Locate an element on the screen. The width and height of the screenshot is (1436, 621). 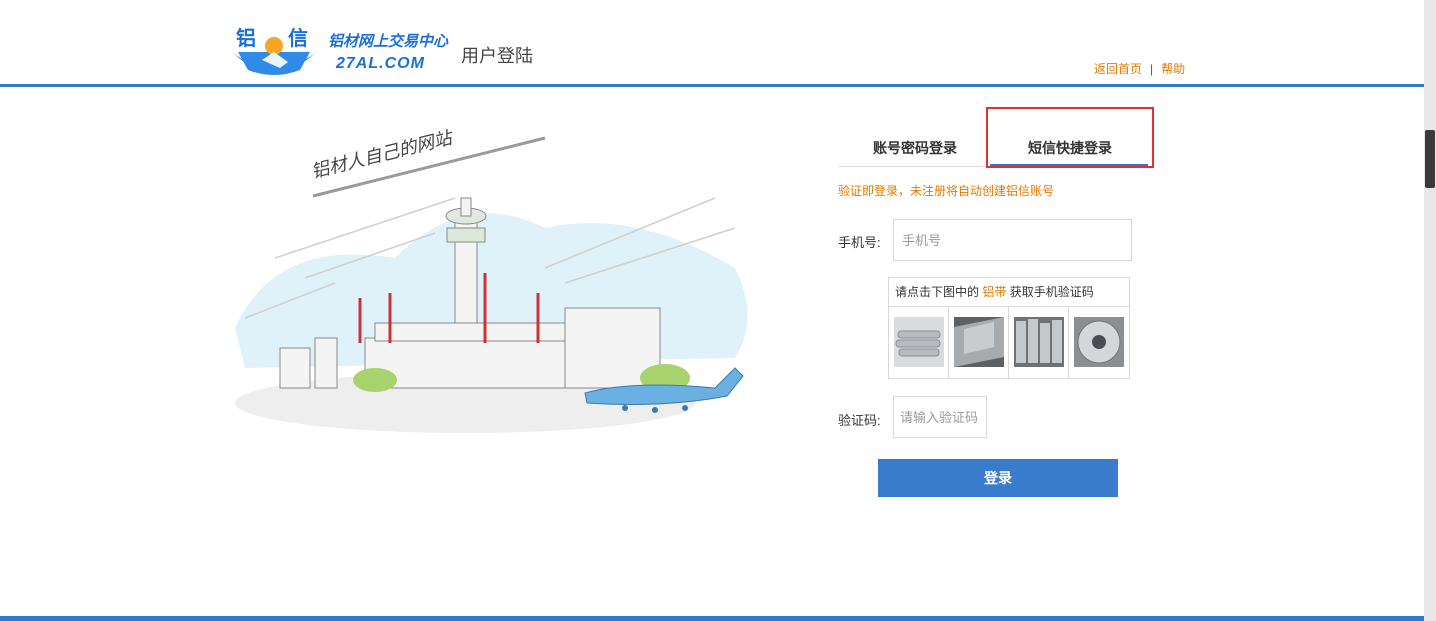
aluminum-tubes-image is located at coordinates (919, 342).